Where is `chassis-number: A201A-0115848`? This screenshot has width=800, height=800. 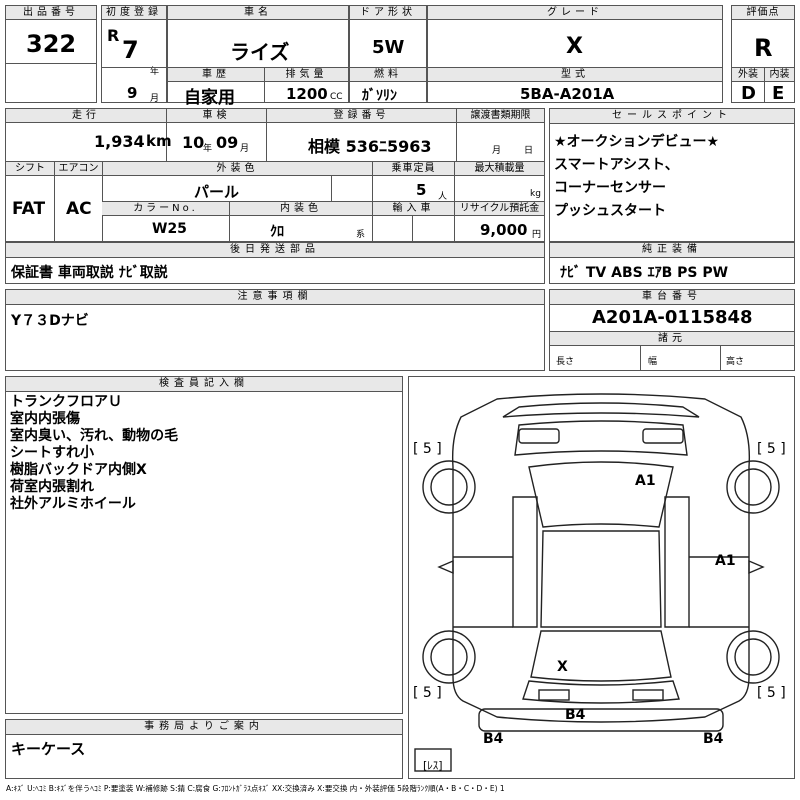 chassis-number: A201A-0115848 is located at coordinates (672, 317).